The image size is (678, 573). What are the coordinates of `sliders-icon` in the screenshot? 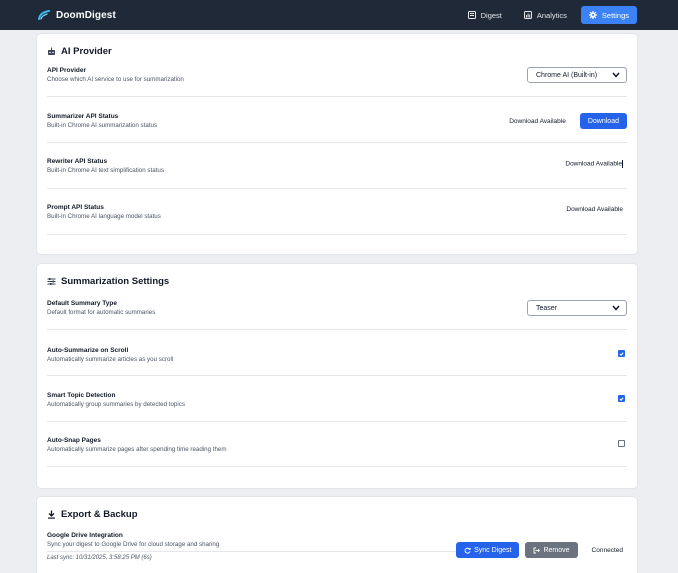 It's located at (51, 281).